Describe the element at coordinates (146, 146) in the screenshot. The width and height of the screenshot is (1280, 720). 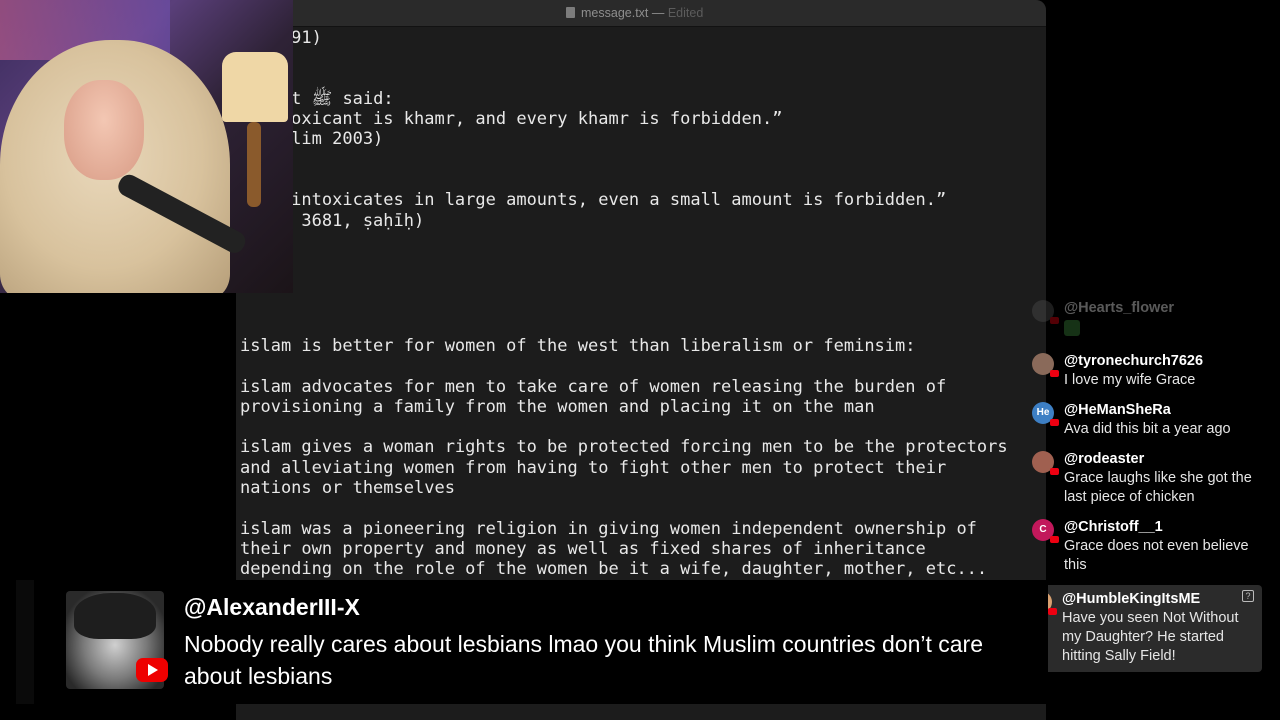
I see `webcam-overlay` at that location.